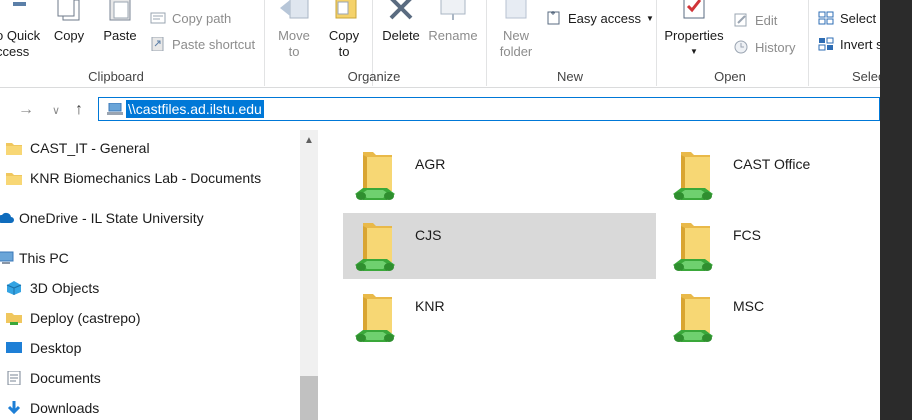  Describe the element at coordinates (826, 18) in the screenshot. I see `select-all-icon` at that location.